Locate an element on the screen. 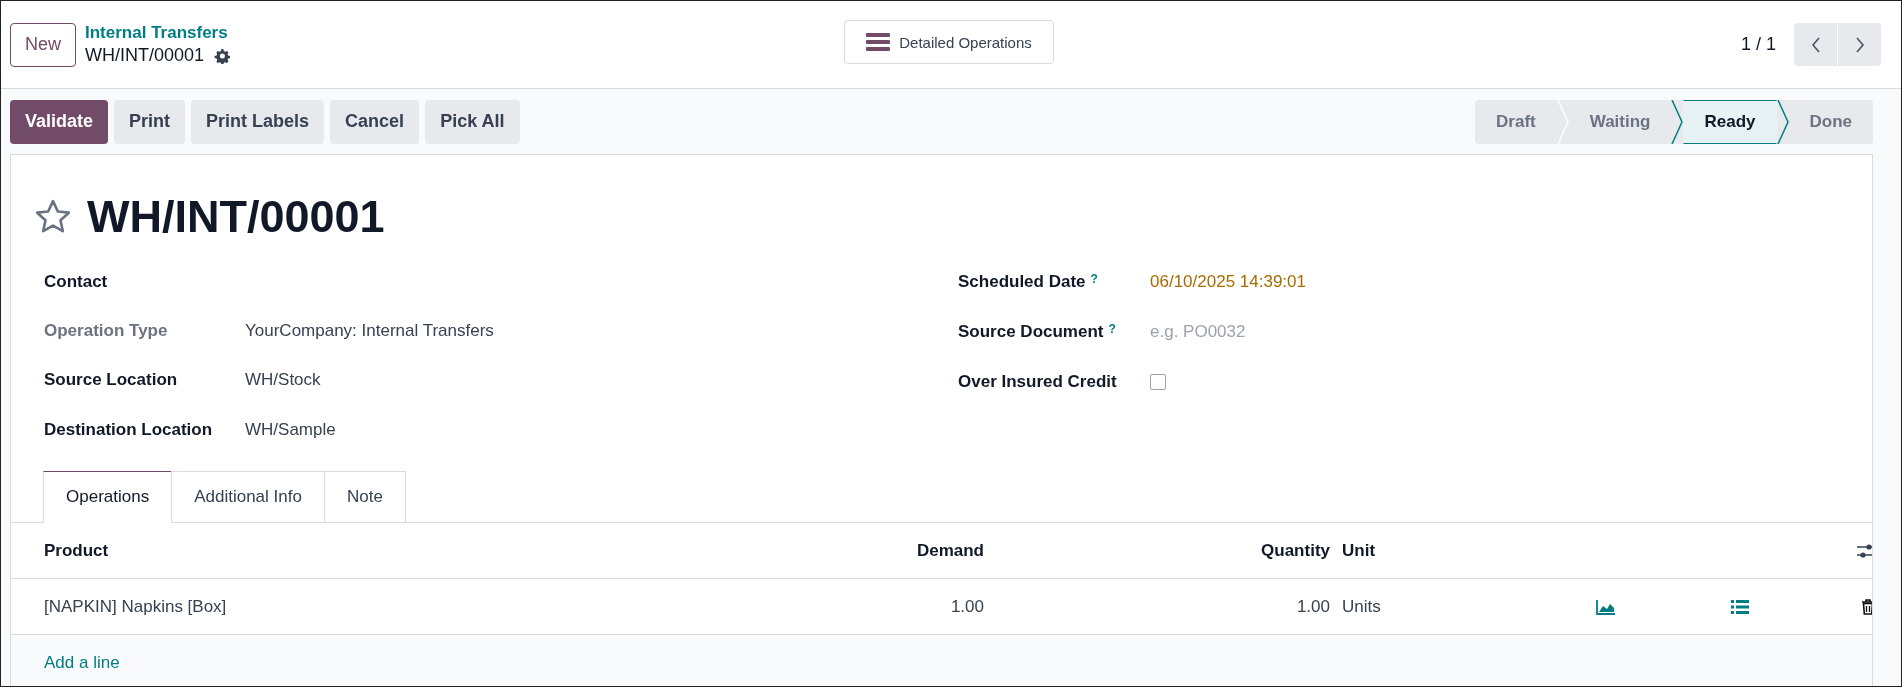 The height and width of the screenshot is (687, 1902). column-header: Unit is located at coordinates (1433, 550).